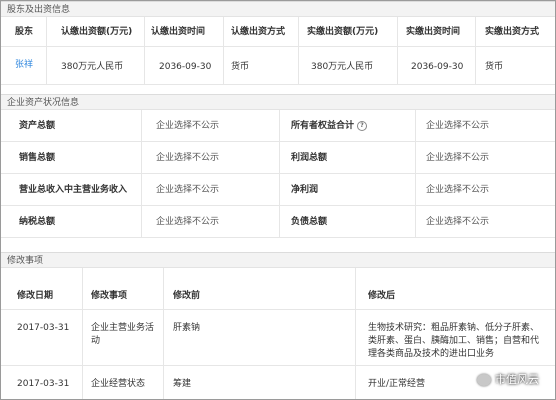 The width and height of the screenshot is (556, 400). I want to click on col-header-subscribed-amount: 认缴出资额(万元), so click(97, 32).